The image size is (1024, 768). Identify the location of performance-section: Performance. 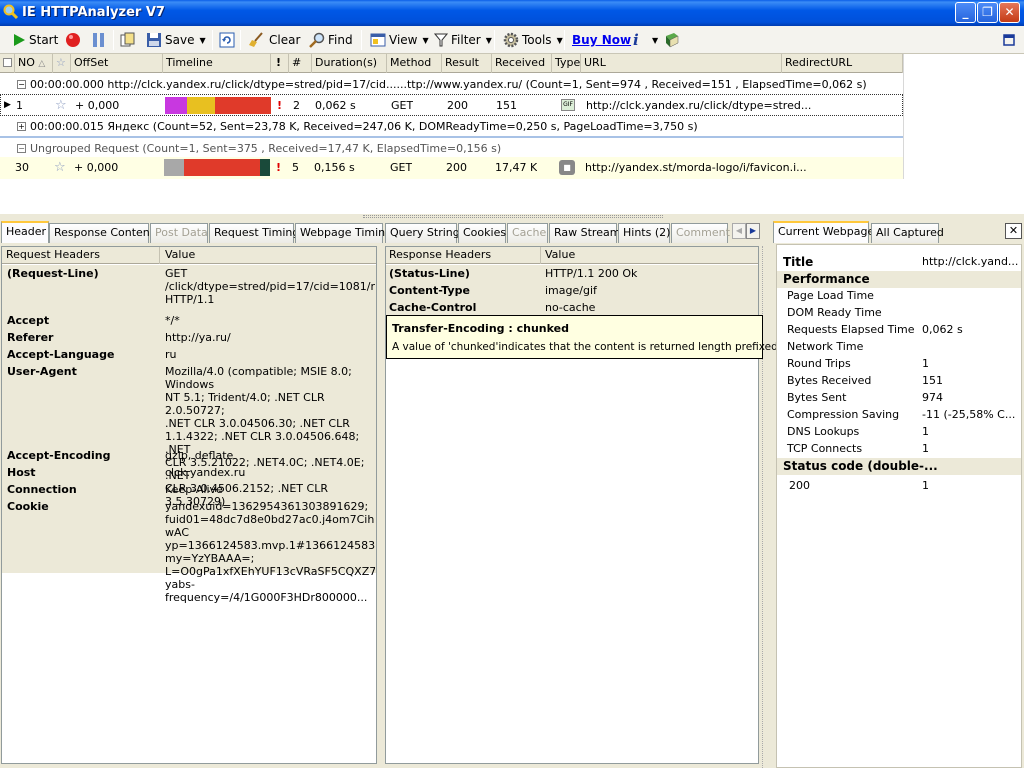
(899, 279).